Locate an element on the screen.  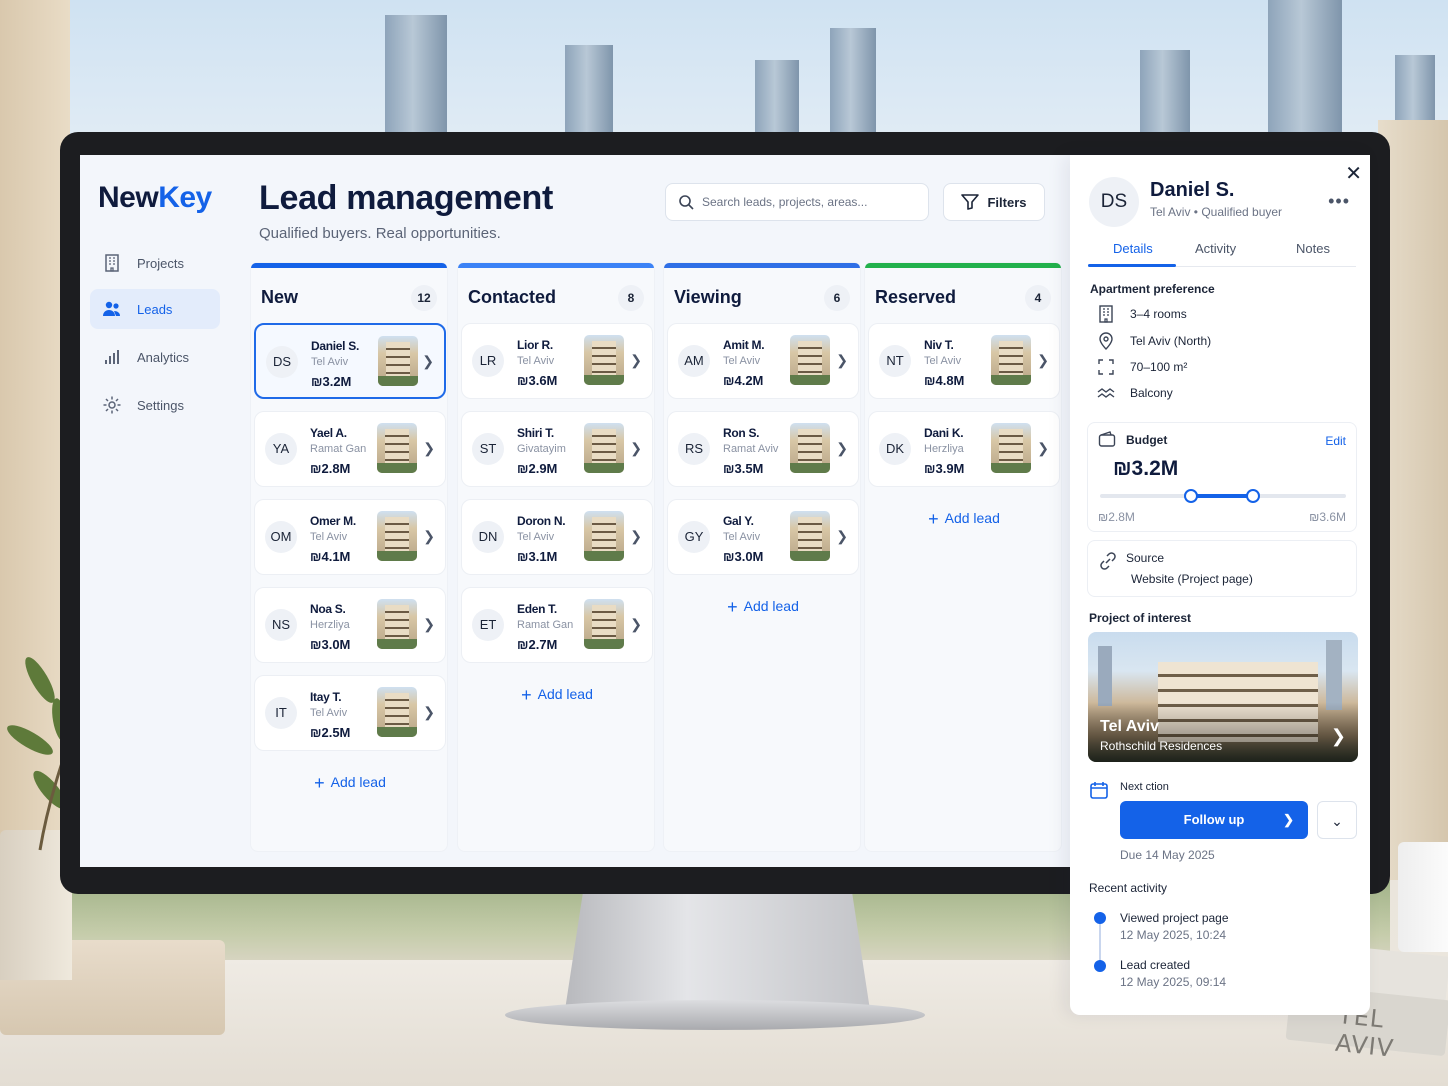
follow-up-label: Follow up is located at coordinates (1214, 819).